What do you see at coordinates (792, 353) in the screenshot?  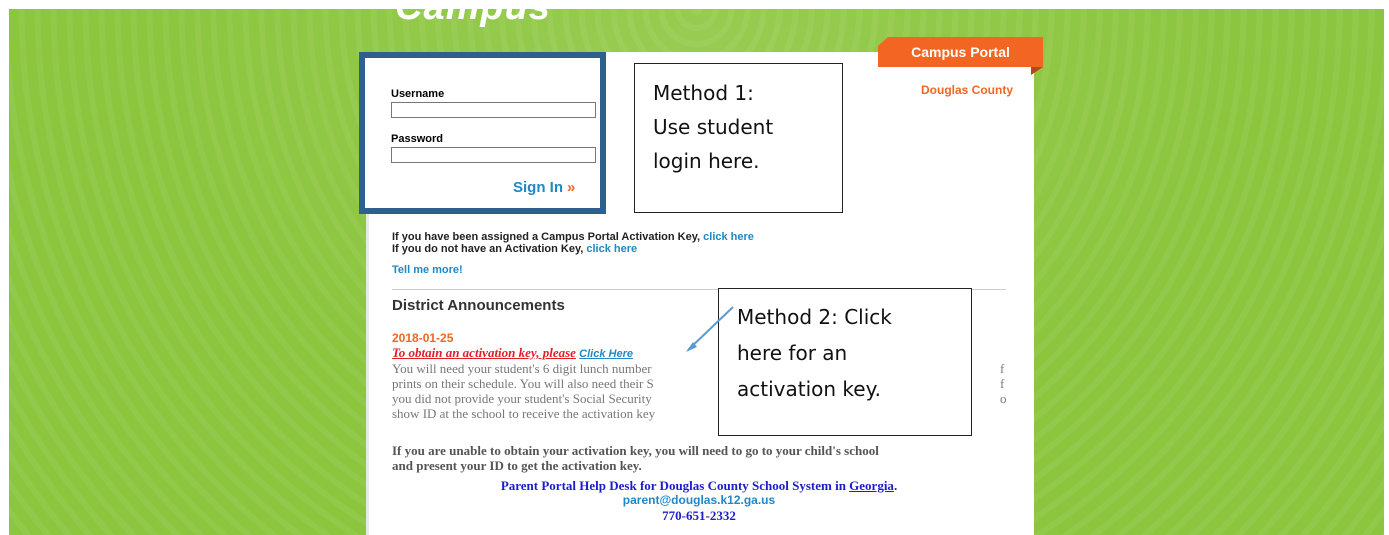 I see `callout-line: here for an` at bounding box center [792, 353].